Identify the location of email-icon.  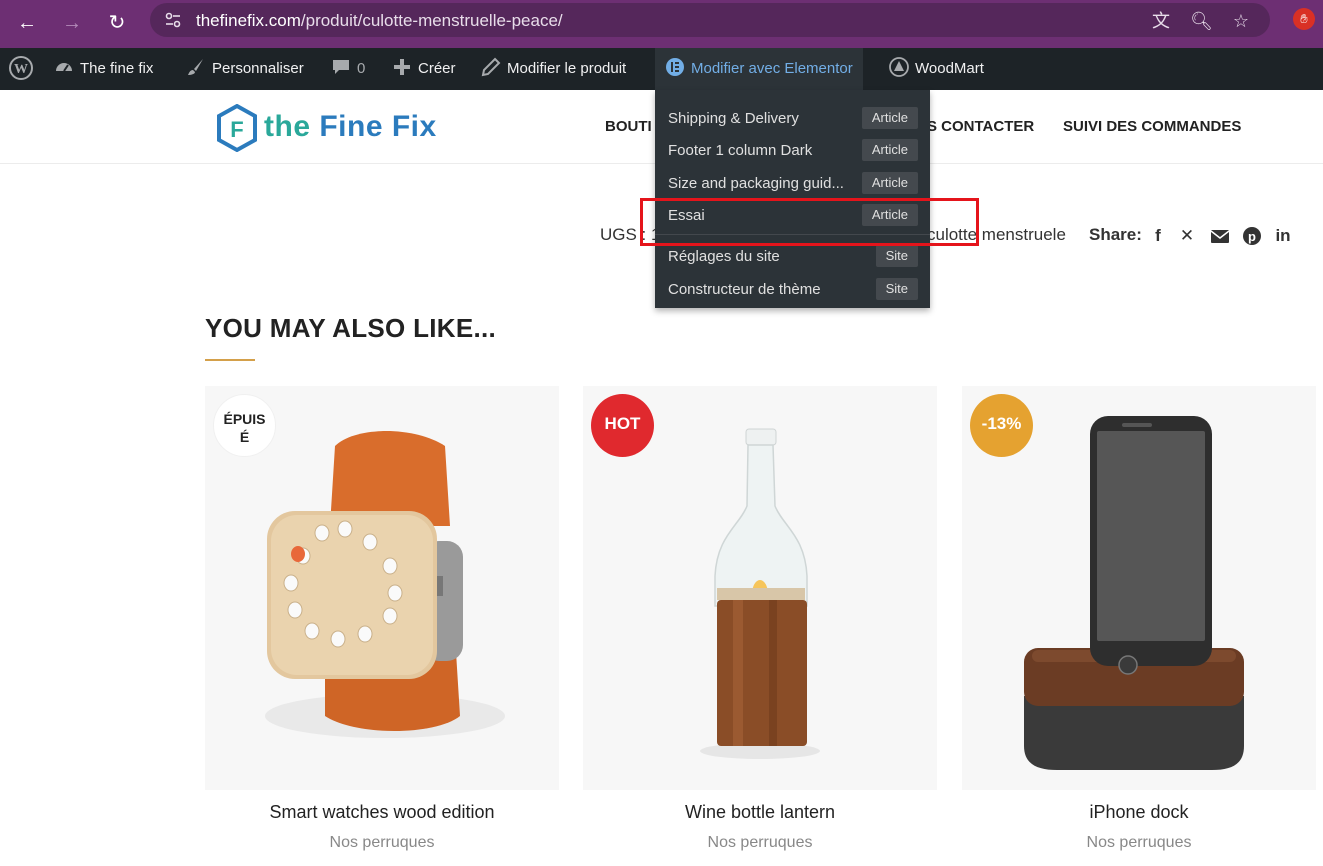
(1220, 236).